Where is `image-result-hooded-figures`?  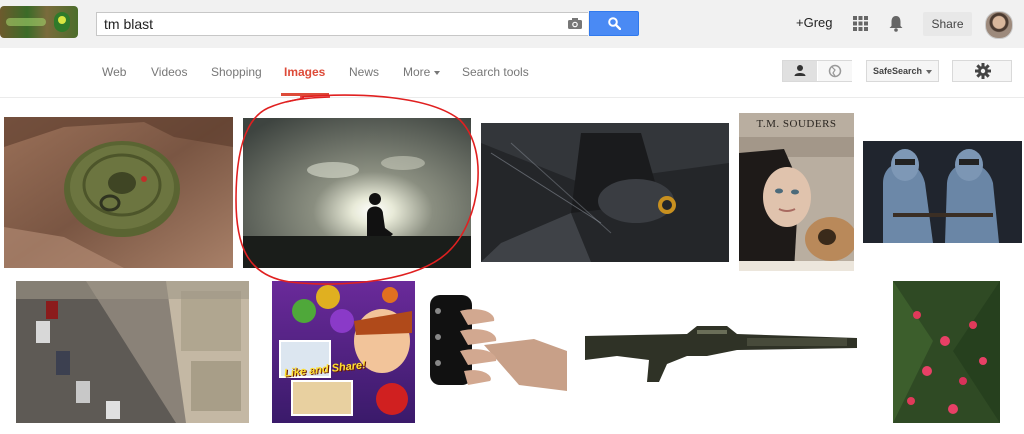
image-result-hooded-figures is located at coordinates (942, 192).